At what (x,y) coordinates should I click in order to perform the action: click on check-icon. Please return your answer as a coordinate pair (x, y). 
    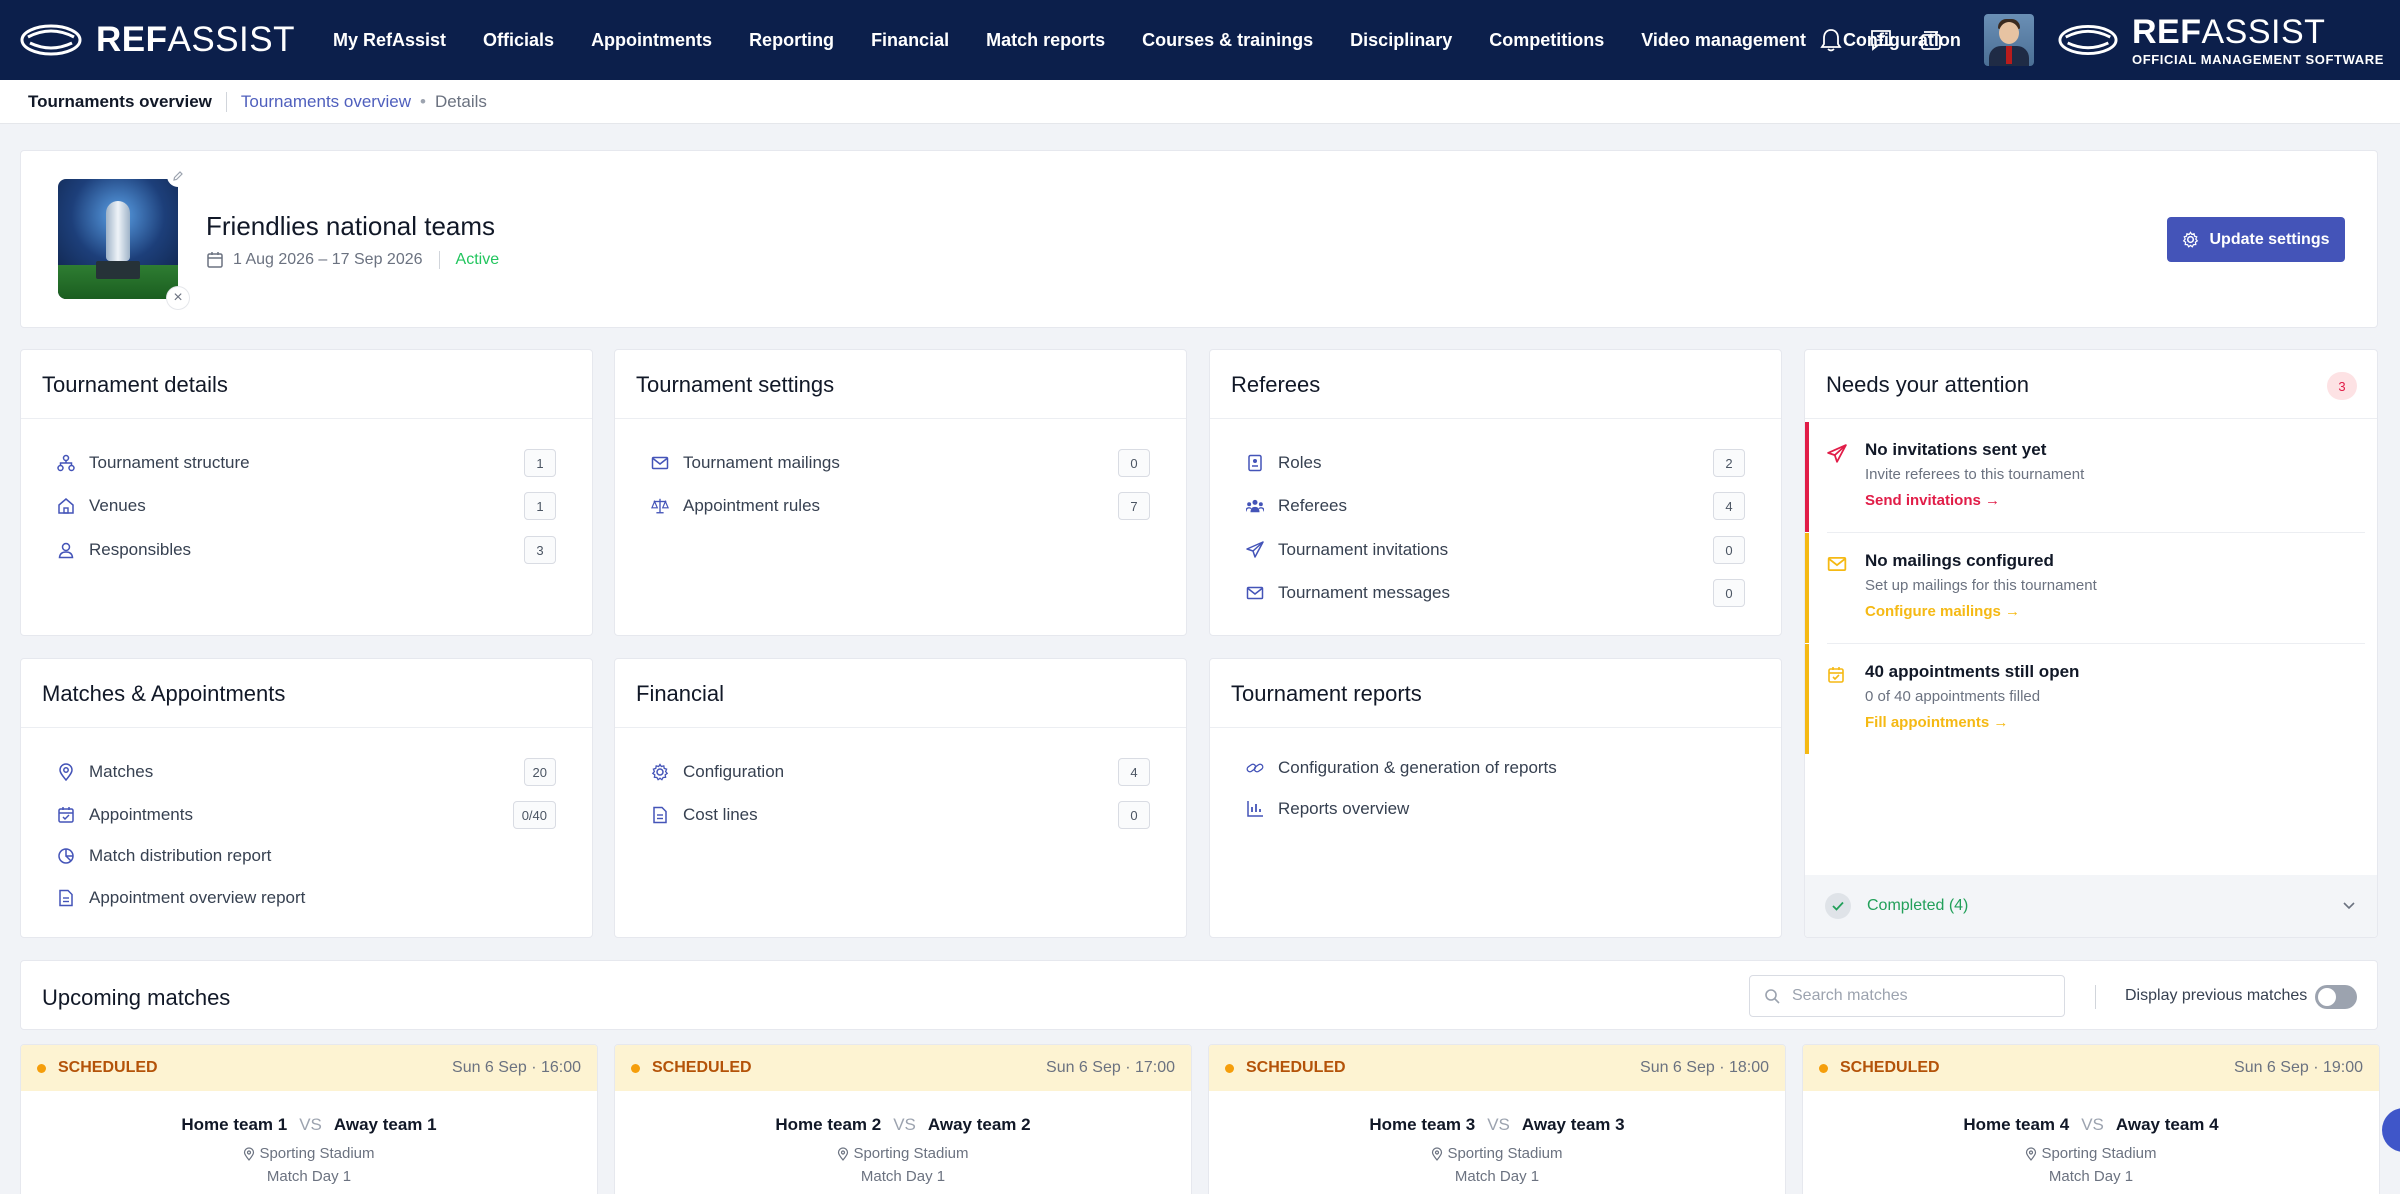
    Looking at the image, I should click on (1838, 906).